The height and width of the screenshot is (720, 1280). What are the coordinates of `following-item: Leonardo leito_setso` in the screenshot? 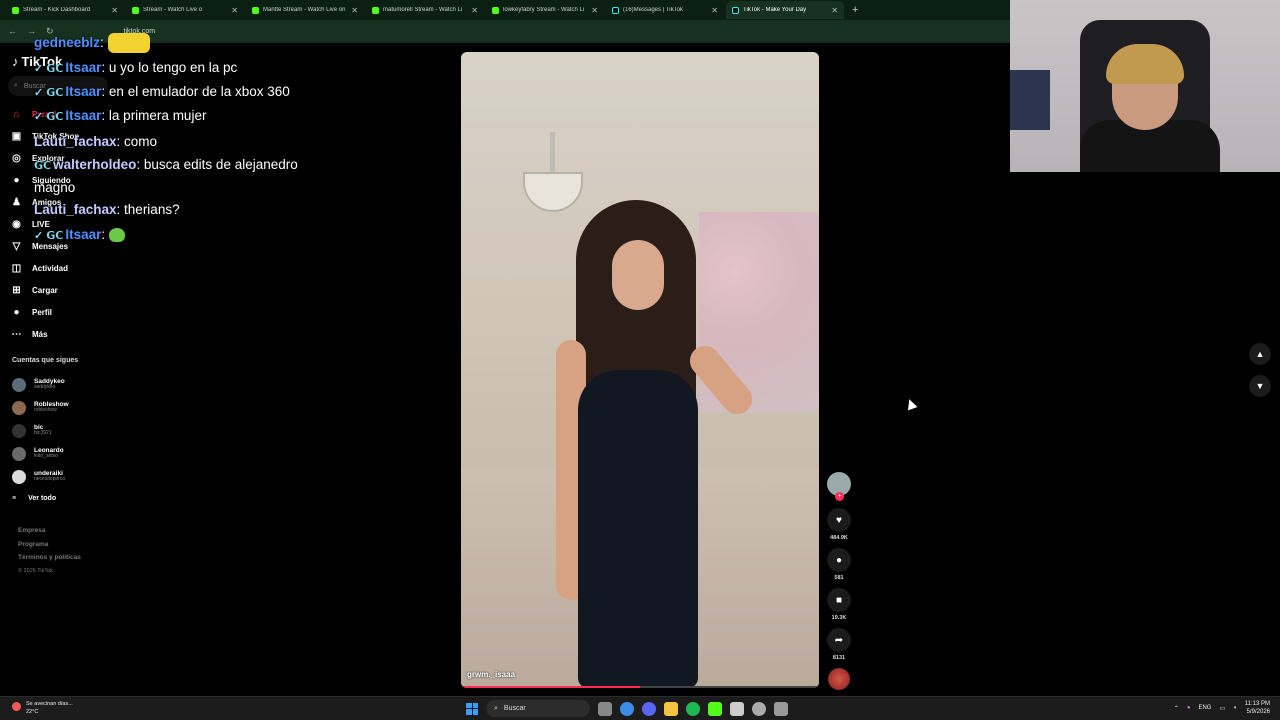 It's located at (62, 453).